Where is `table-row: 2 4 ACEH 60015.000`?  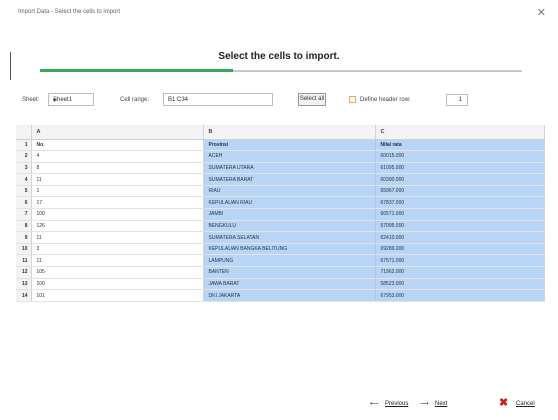
table-row: 2 4 ACEH 60015.000 is located at coordinates (280, 156).